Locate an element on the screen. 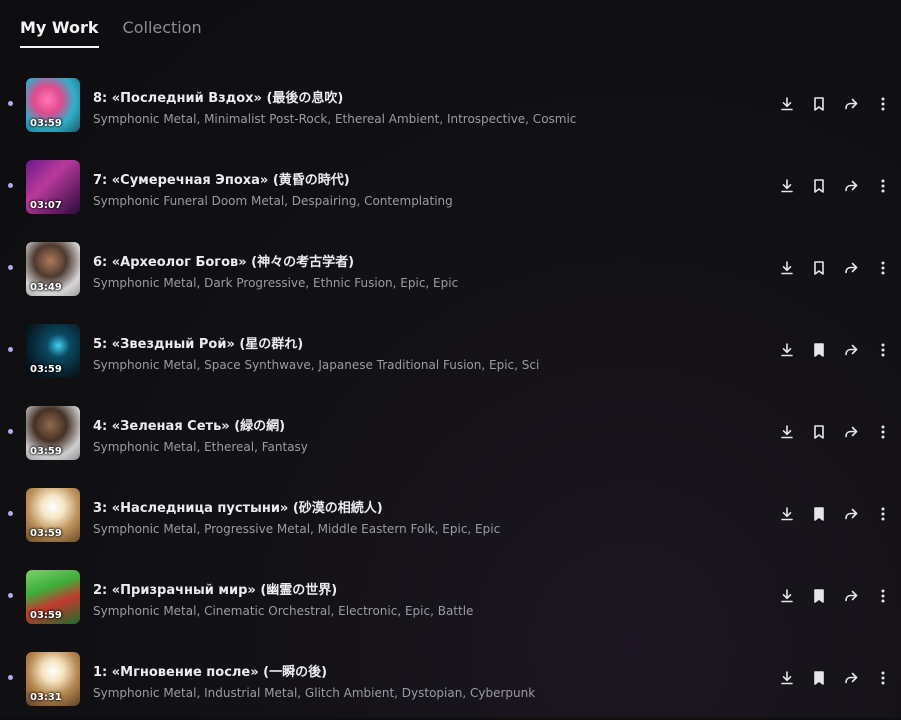 The width and height of the screenshot is (901, 720). track-cover: 03:31 is located at coordinates (53, 679).